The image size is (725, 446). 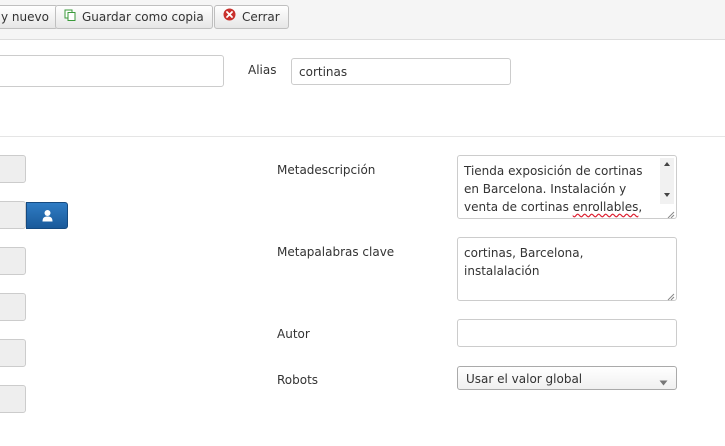 What do you see at coordinates (261, 17) in the screenshot?
I see `close-label: Cerrar` at bounding box center [261, 17].